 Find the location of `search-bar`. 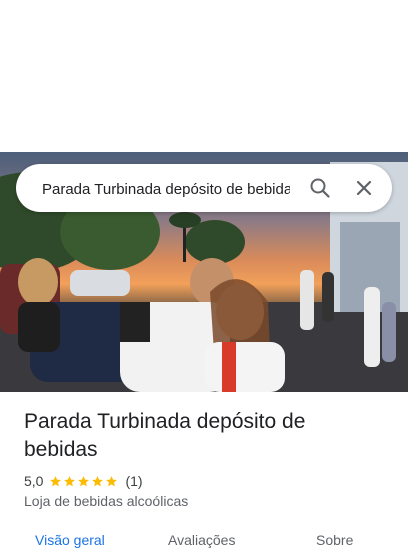

search-bar is located at coordinates (204, 188).